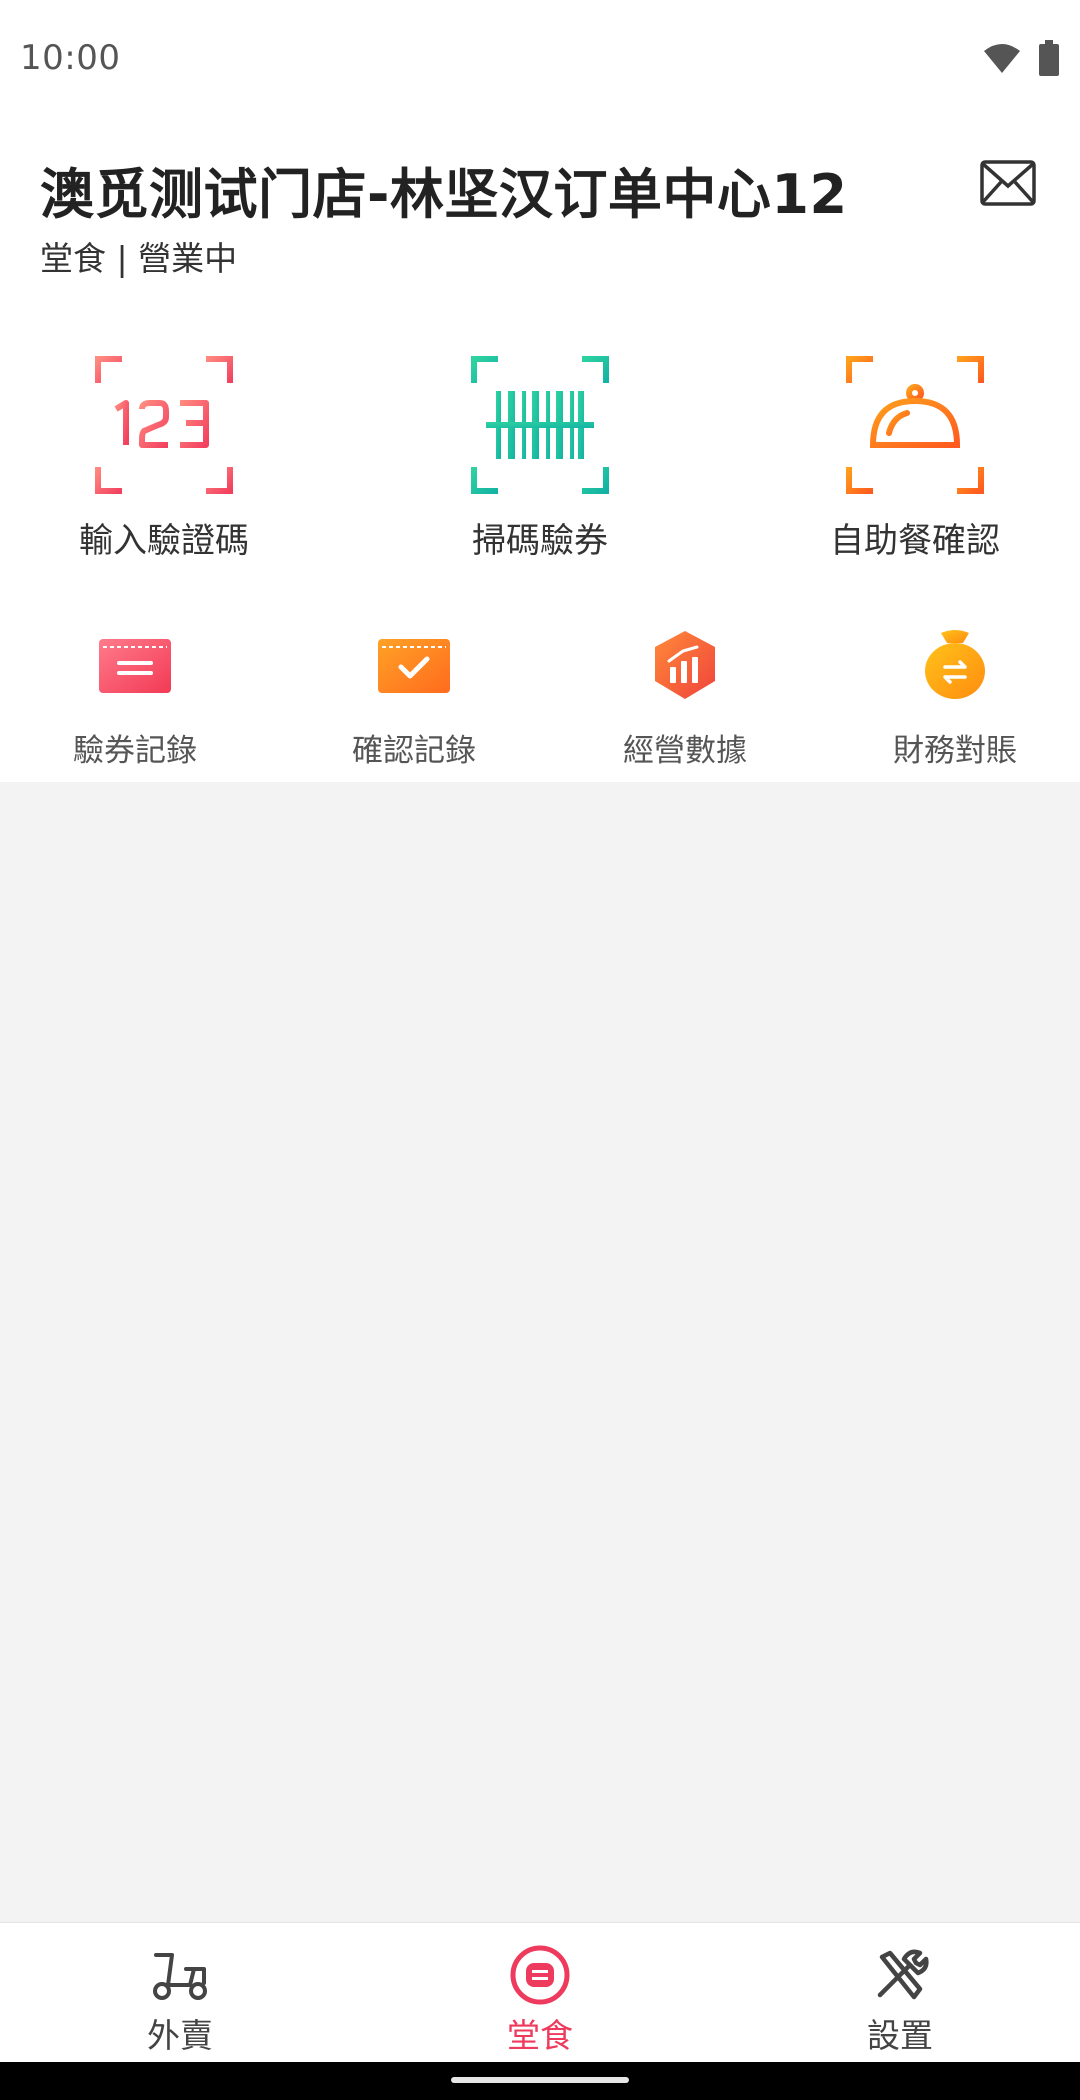  I want to click on business-data-icon, so click(685, 665).